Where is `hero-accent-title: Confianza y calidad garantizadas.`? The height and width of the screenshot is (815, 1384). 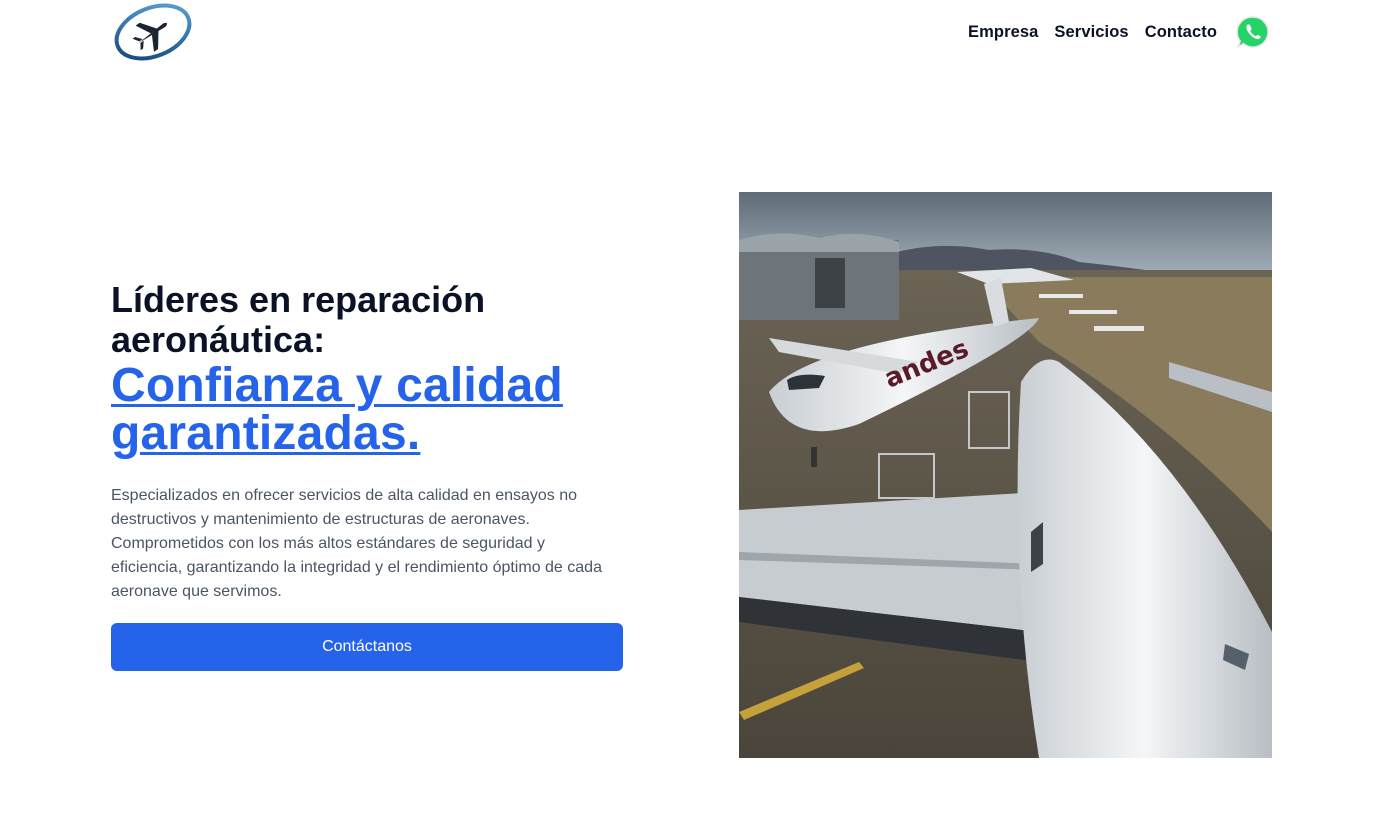 hero-accent-title: Confianza y calidad garantizadas. is located at coordinates (371, 410).